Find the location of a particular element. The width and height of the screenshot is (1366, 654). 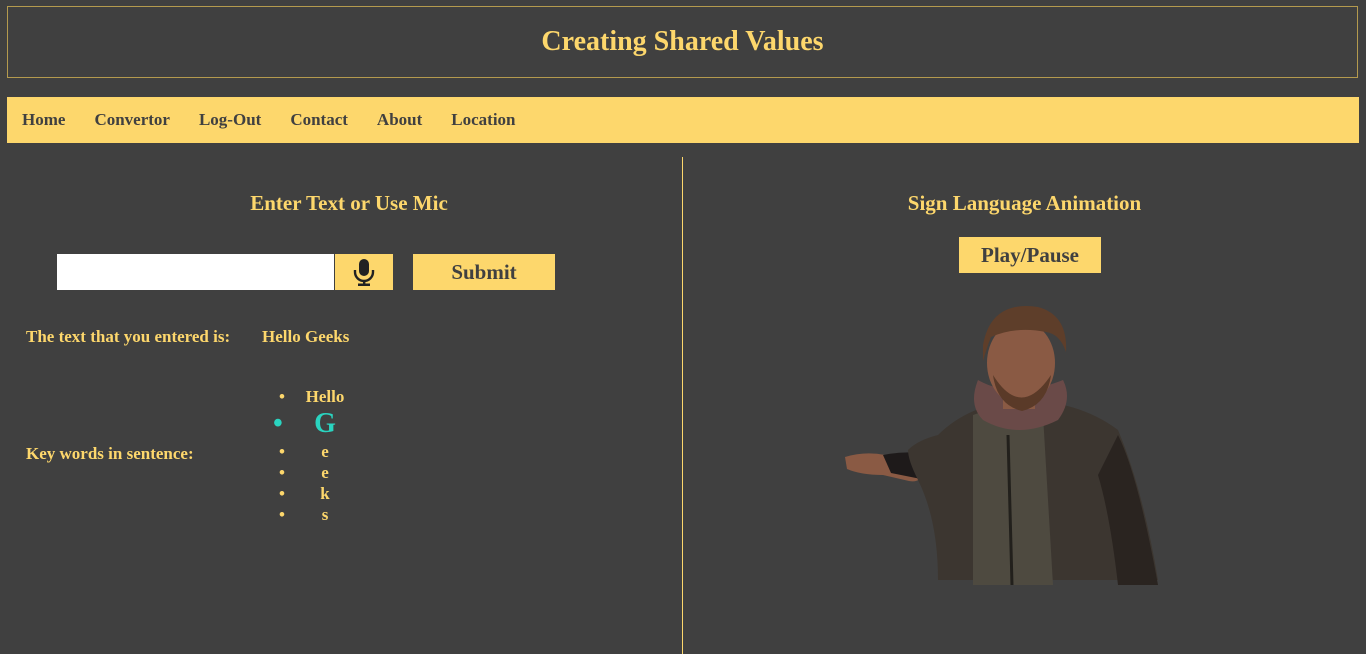

page-title: Creating Shared Values is located at coordinates (682, 41).